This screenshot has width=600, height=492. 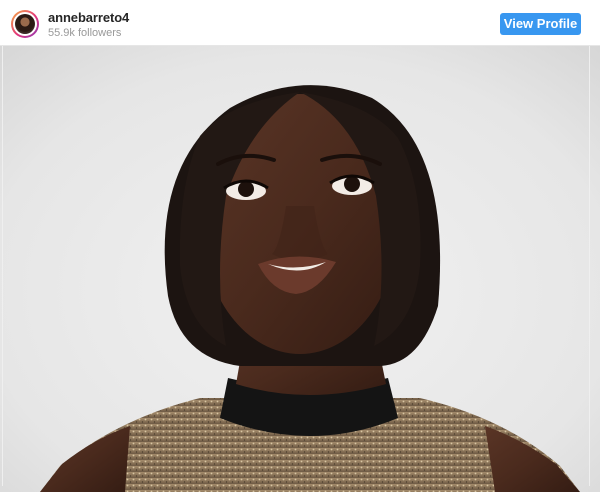 I want to click on avatar, so click(x=25, y=24).